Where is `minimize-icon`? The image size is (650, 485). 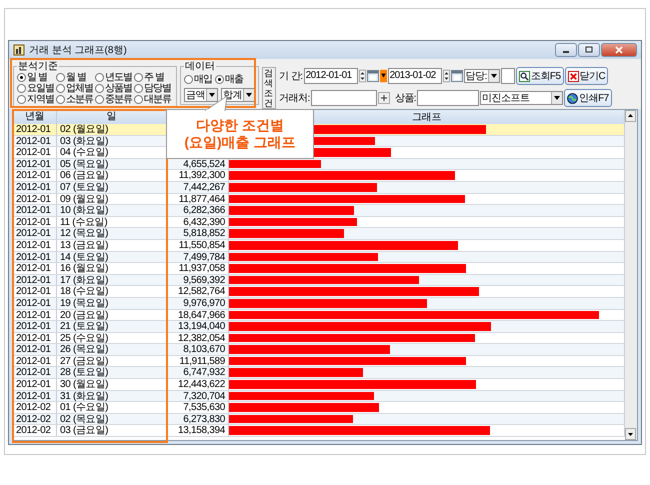 minimize-icon is located at coordinates (566, 52).